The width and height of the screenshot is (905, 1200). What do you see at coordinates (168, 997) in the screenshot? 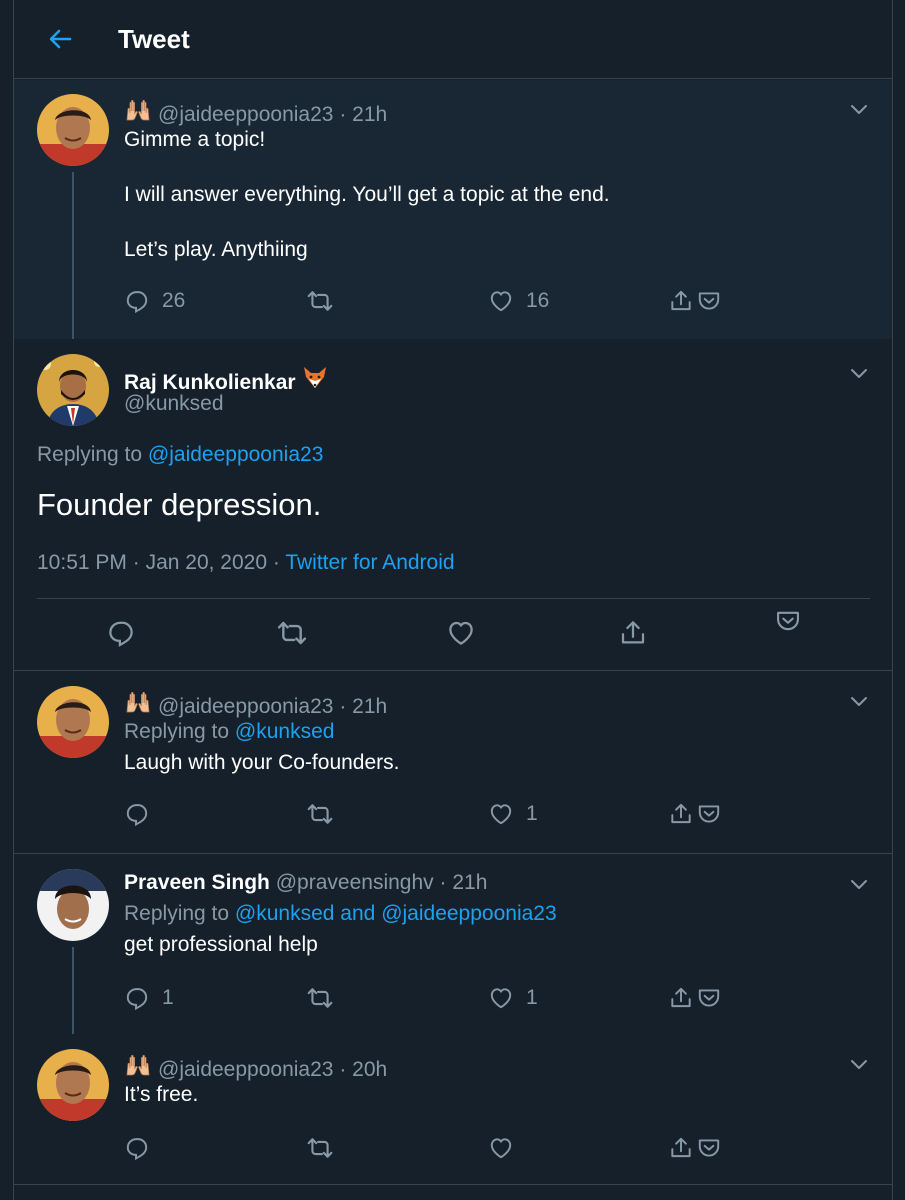
I see `reply-count: 1` at bounding box center [168, 997].